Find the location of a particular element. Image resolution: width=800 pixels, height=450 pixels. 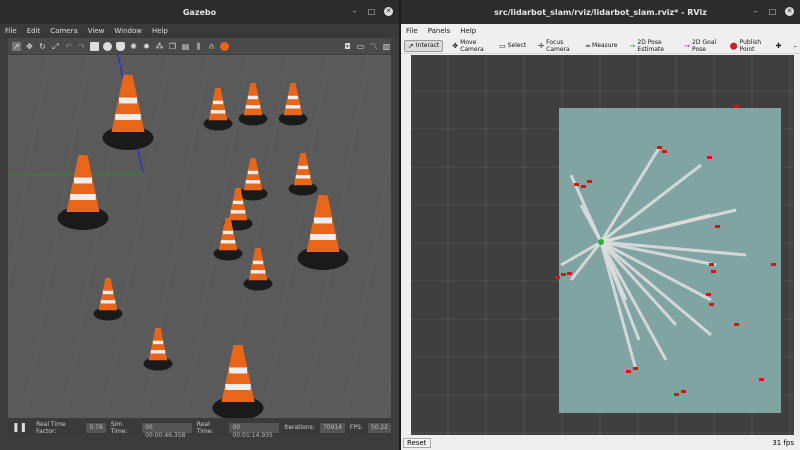

menu-camera: Camera is located at coordinates (63, 31).